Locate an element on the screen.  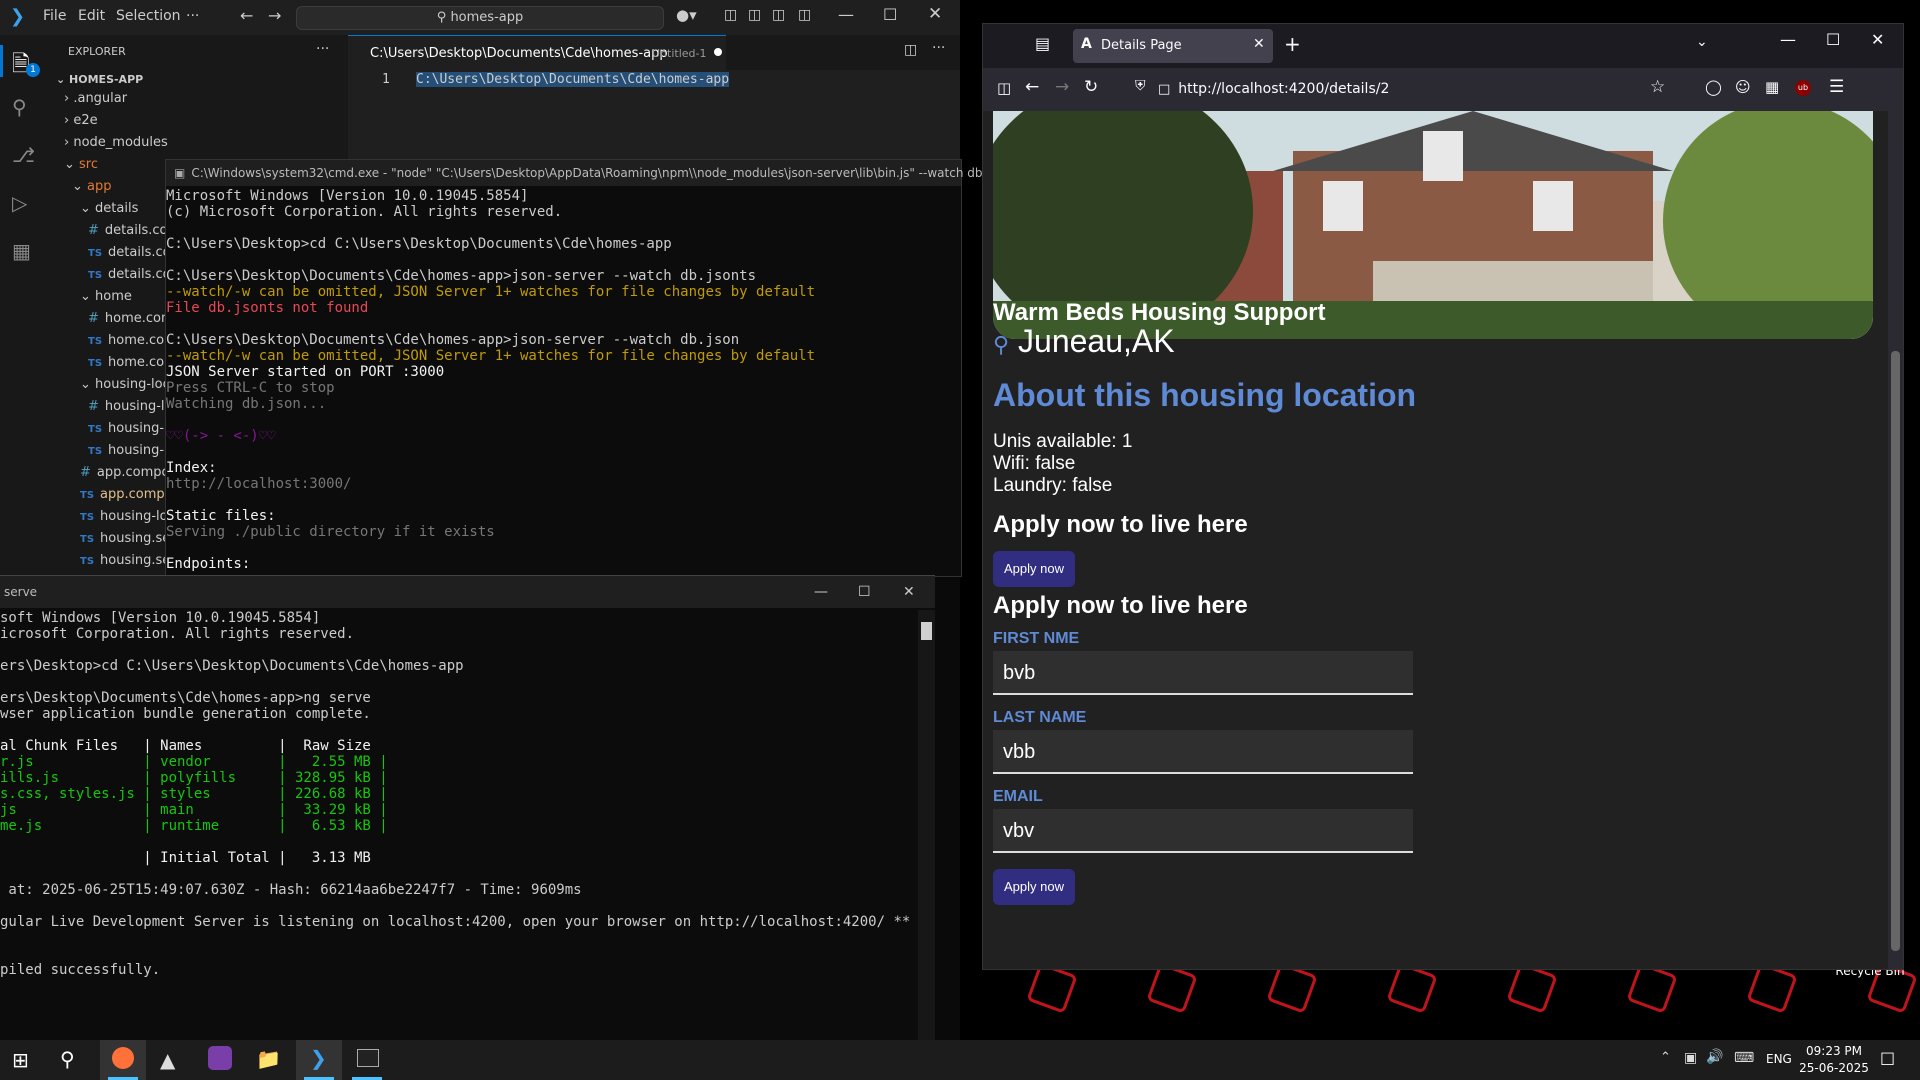
run-debug-icon: ▷ is located at coordinates (19, 203).